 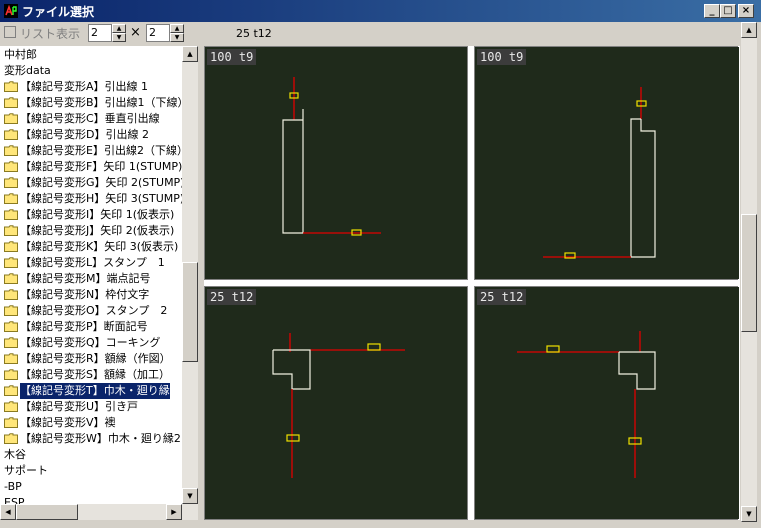 What do you see at coordinates (15, 454) in the screenshot?
I see `tree-item-label: 木谷` at bounding box center [15, 454].